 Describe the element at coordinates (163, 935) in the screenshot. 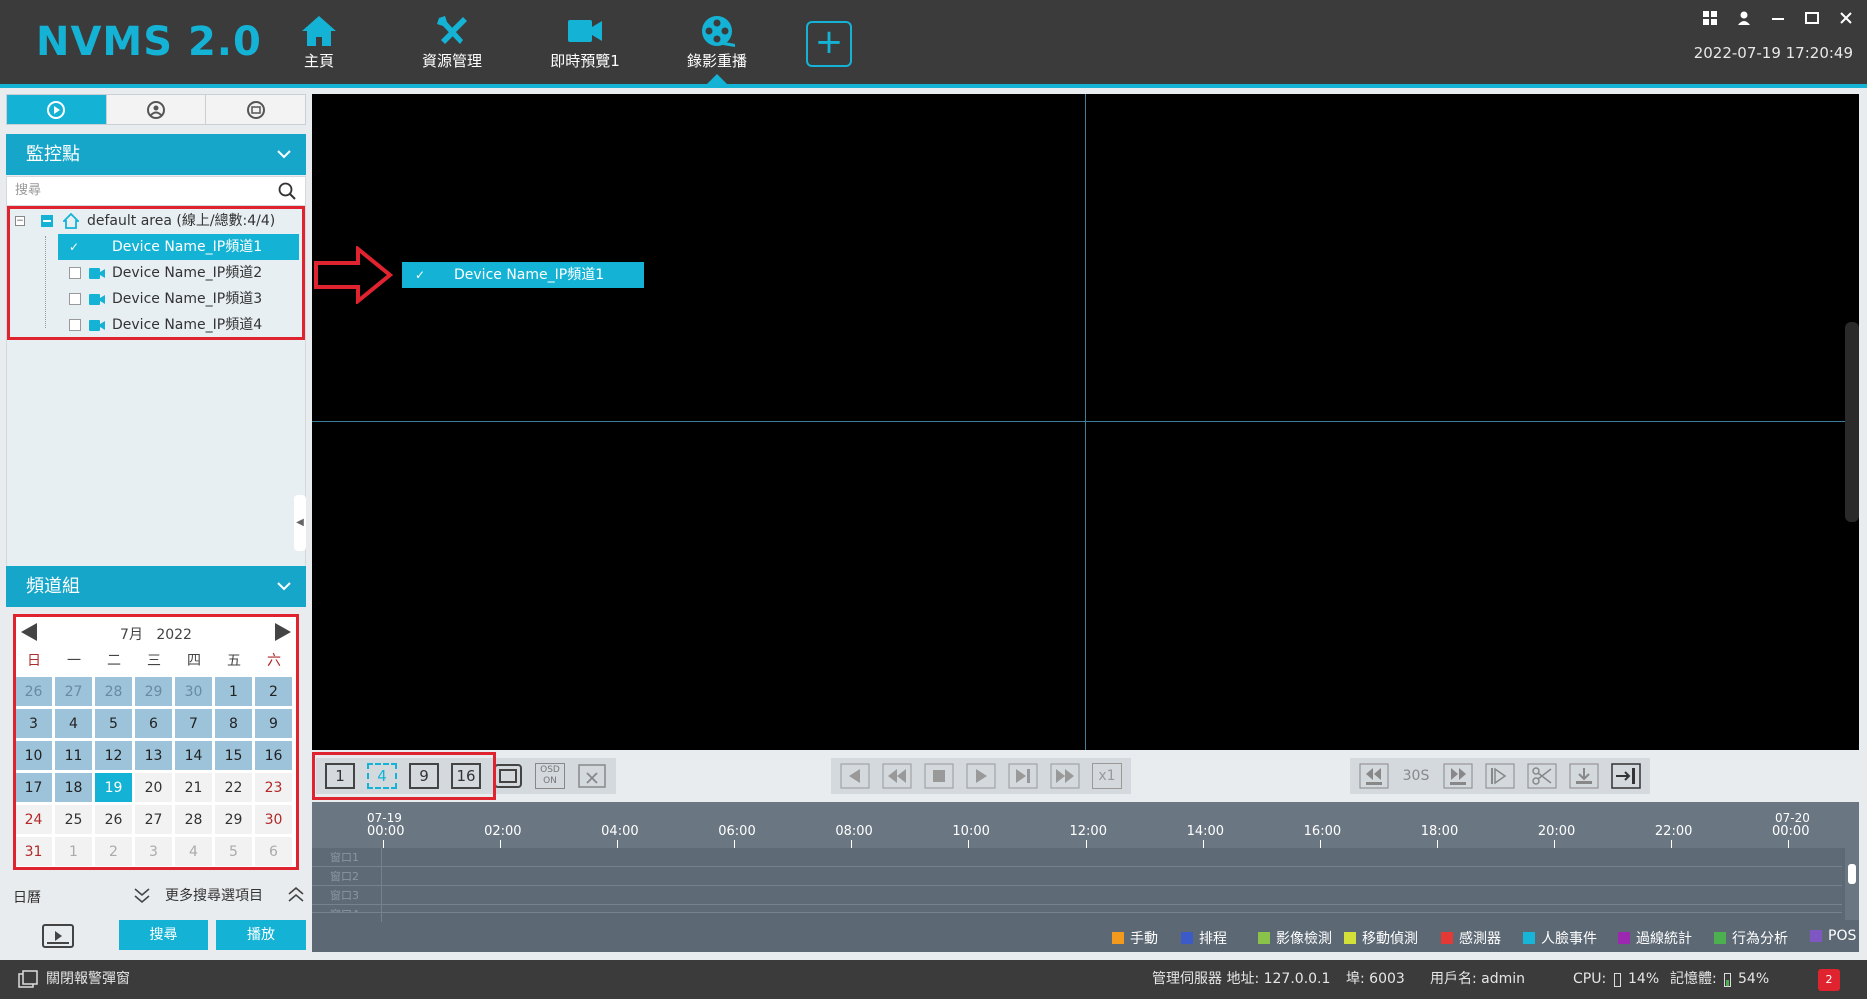

I see `search-button: 搜尋` at that location.